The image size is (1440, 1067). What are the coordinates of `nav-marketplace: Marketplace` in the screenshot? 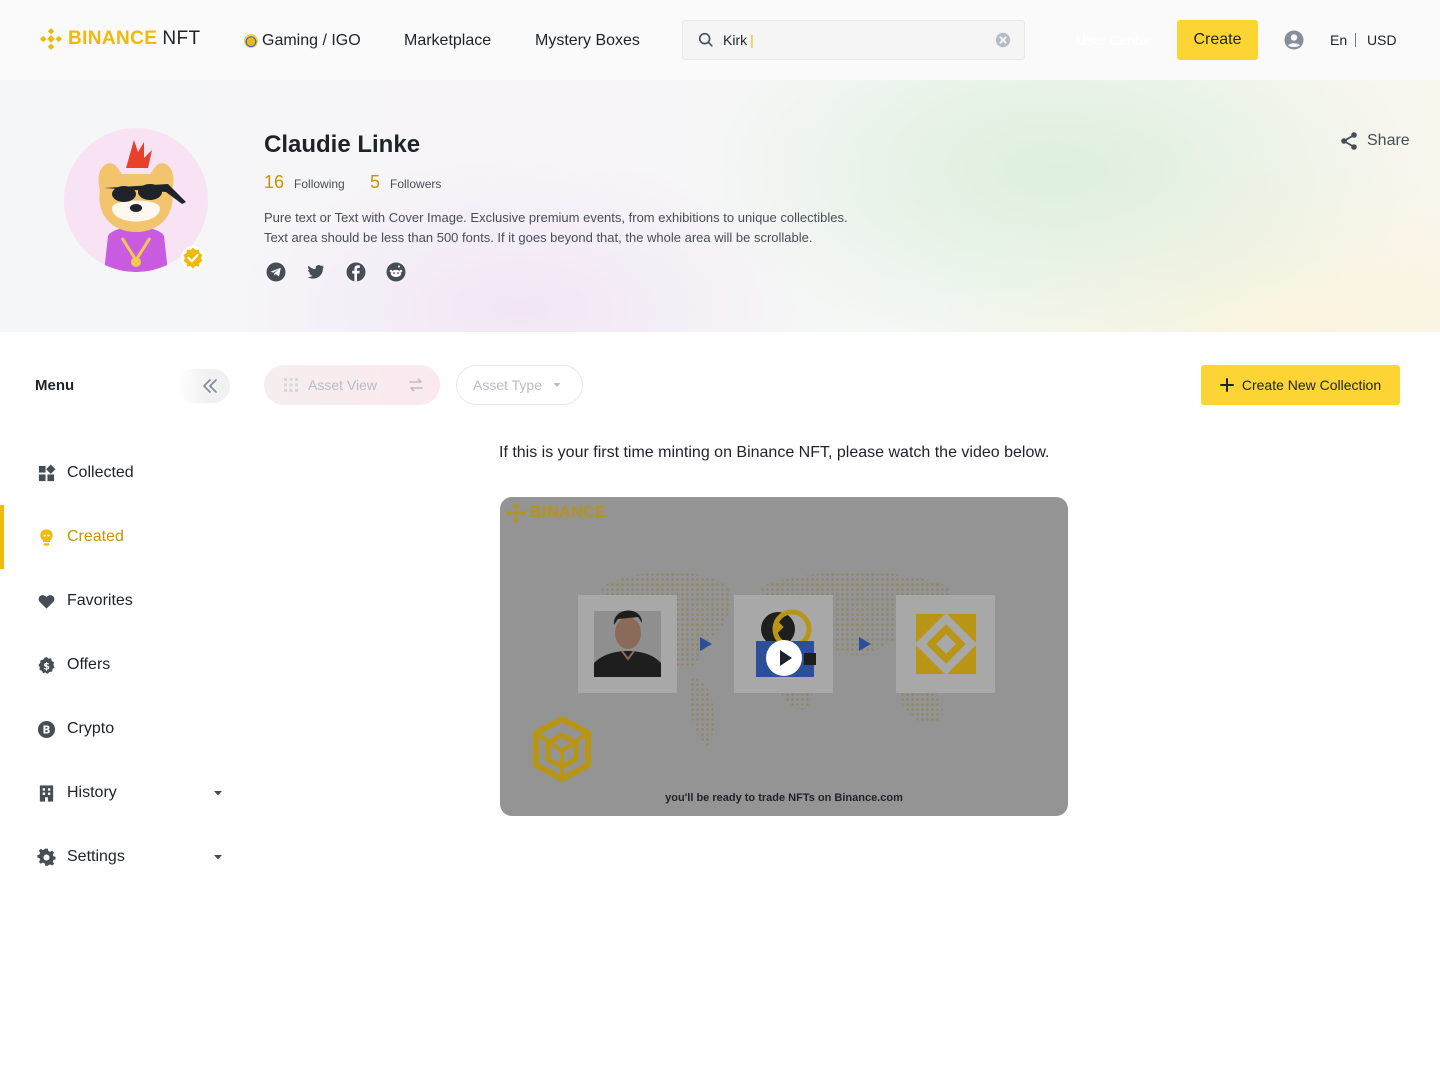 It's located at (447, 41).